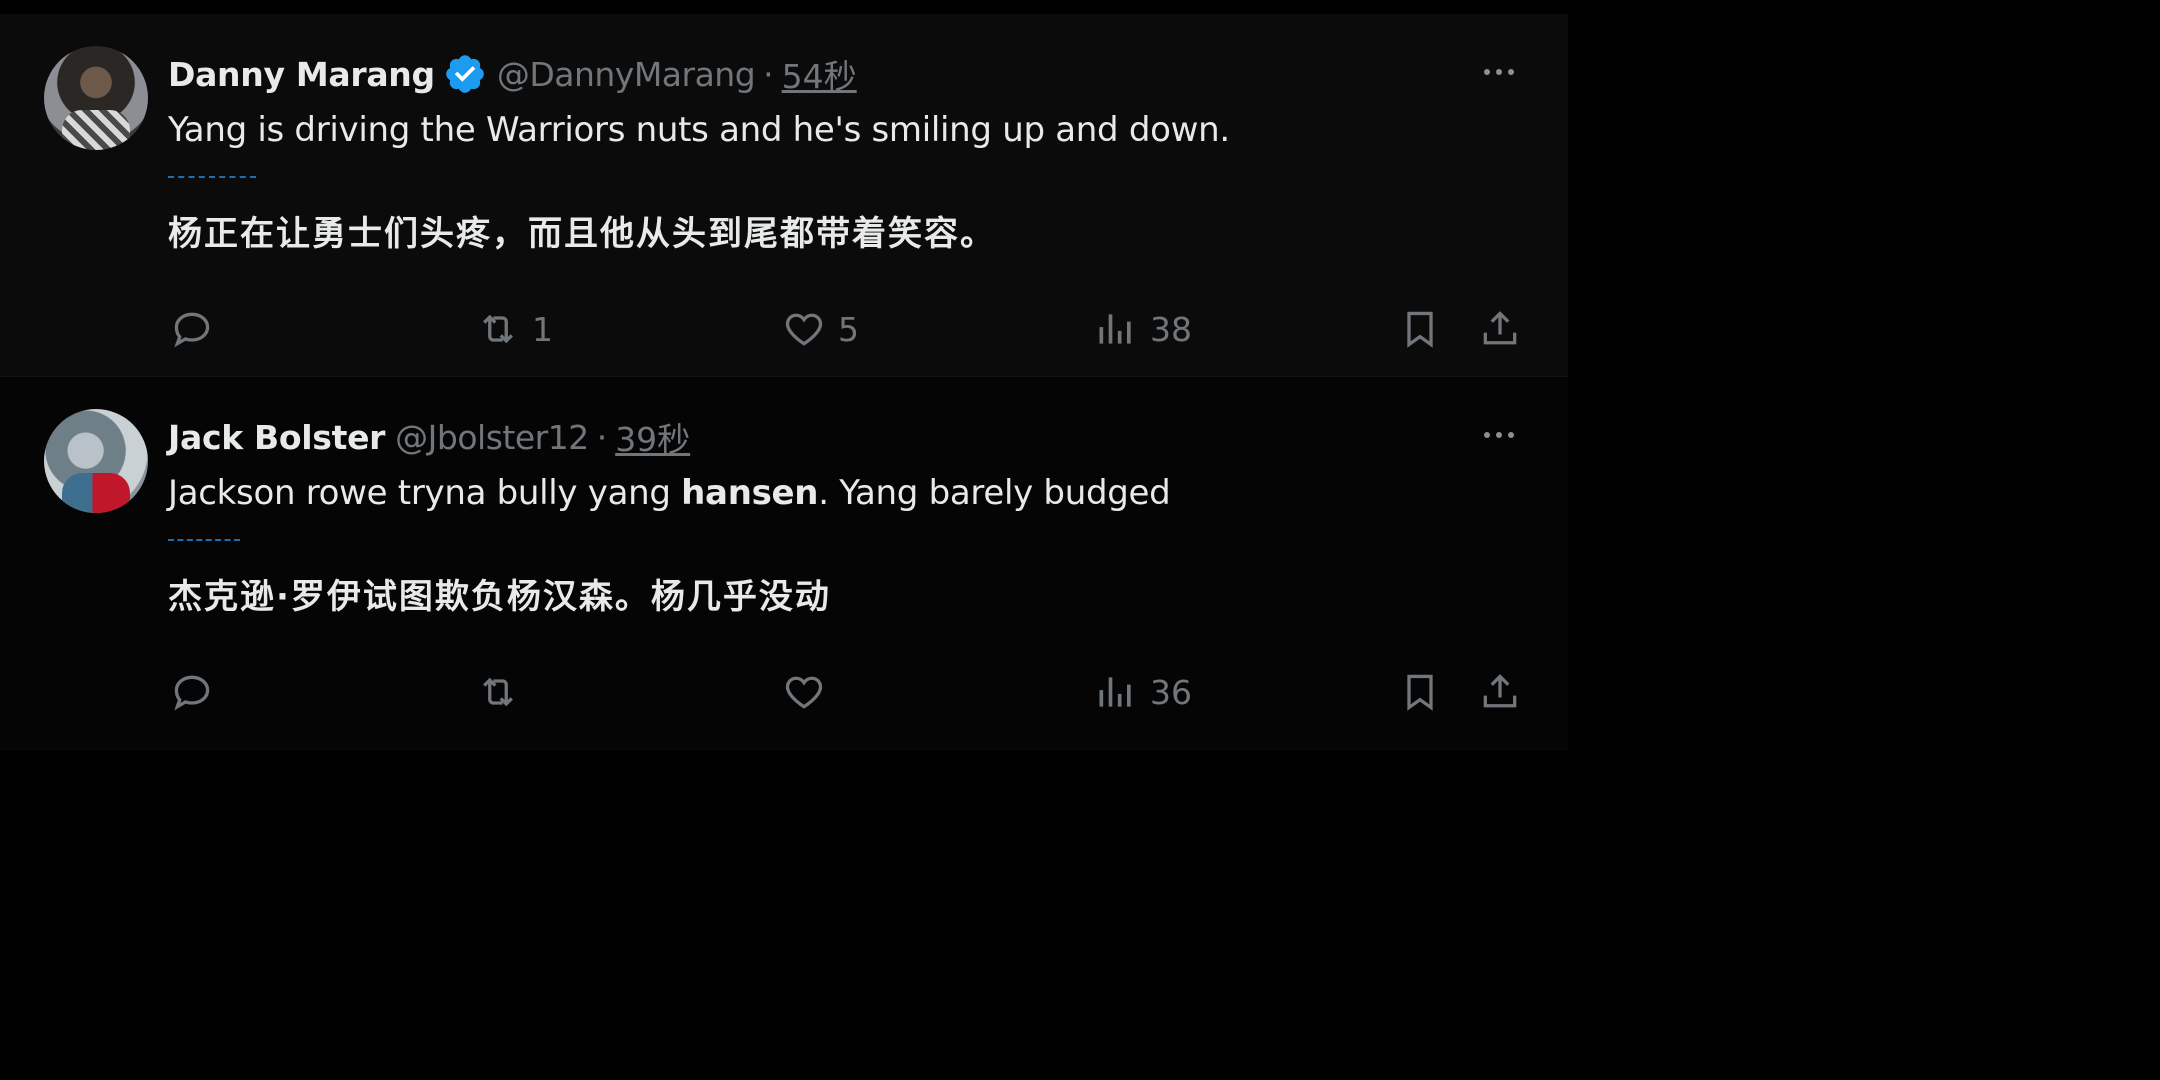 The image size is (2160, 1080). I want to click on tweet-text-bold: hansen, so click(750, 493).